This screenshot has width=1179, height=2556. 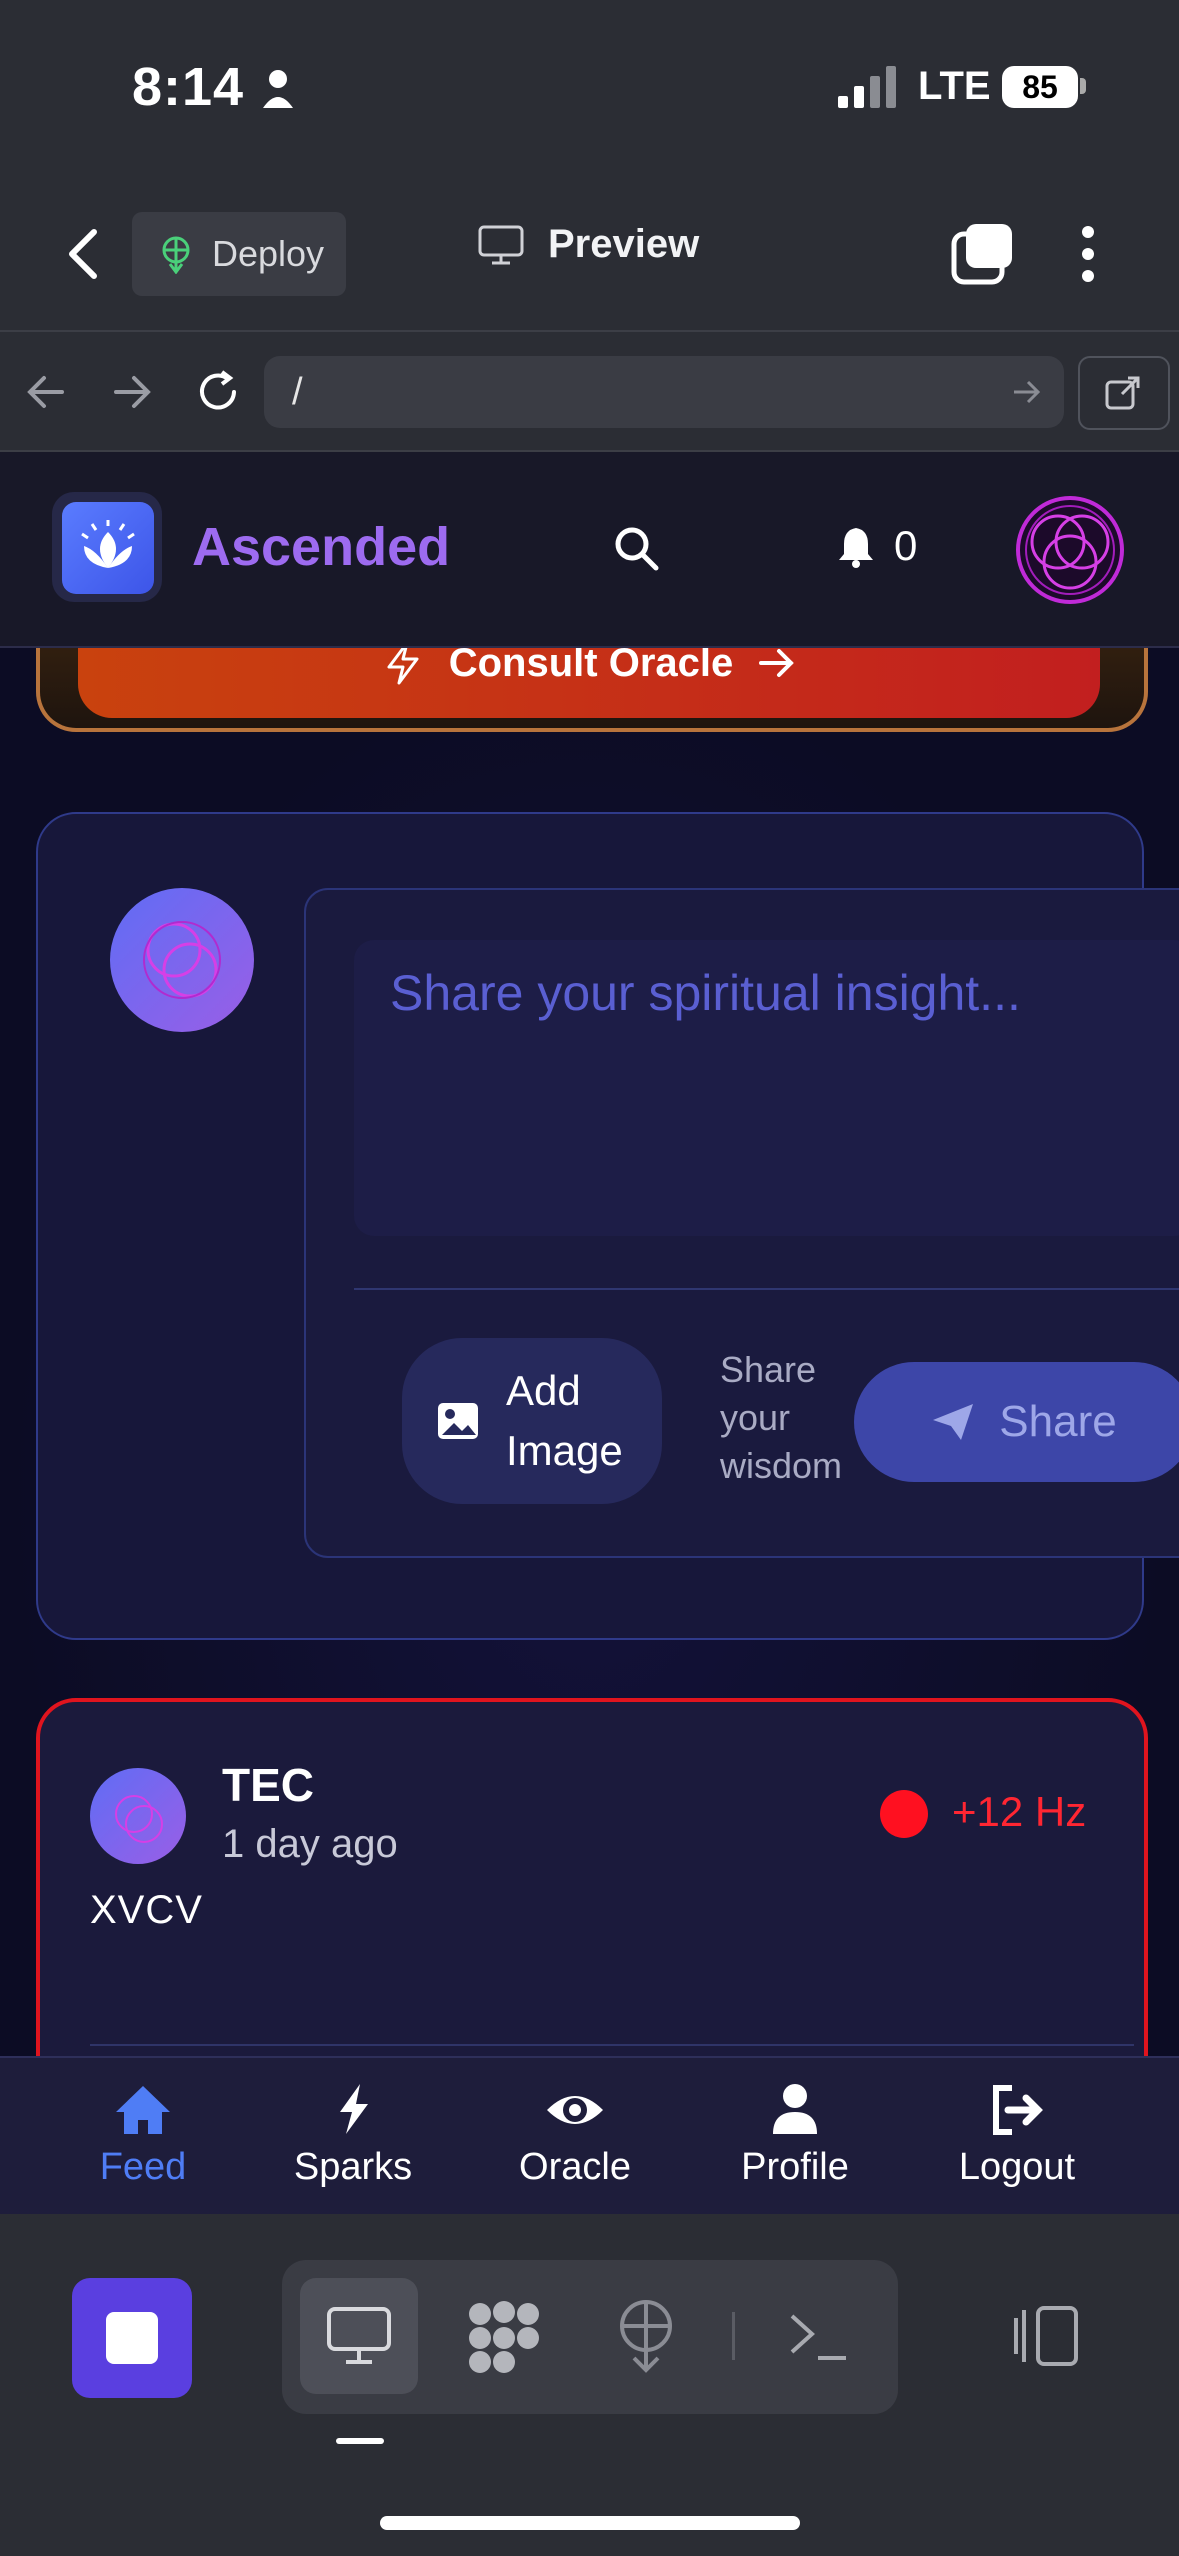 What do you see at coordinates (906, 545) in the screenshot?
I see `notification-count: 0` at bounding box center [906, 545].